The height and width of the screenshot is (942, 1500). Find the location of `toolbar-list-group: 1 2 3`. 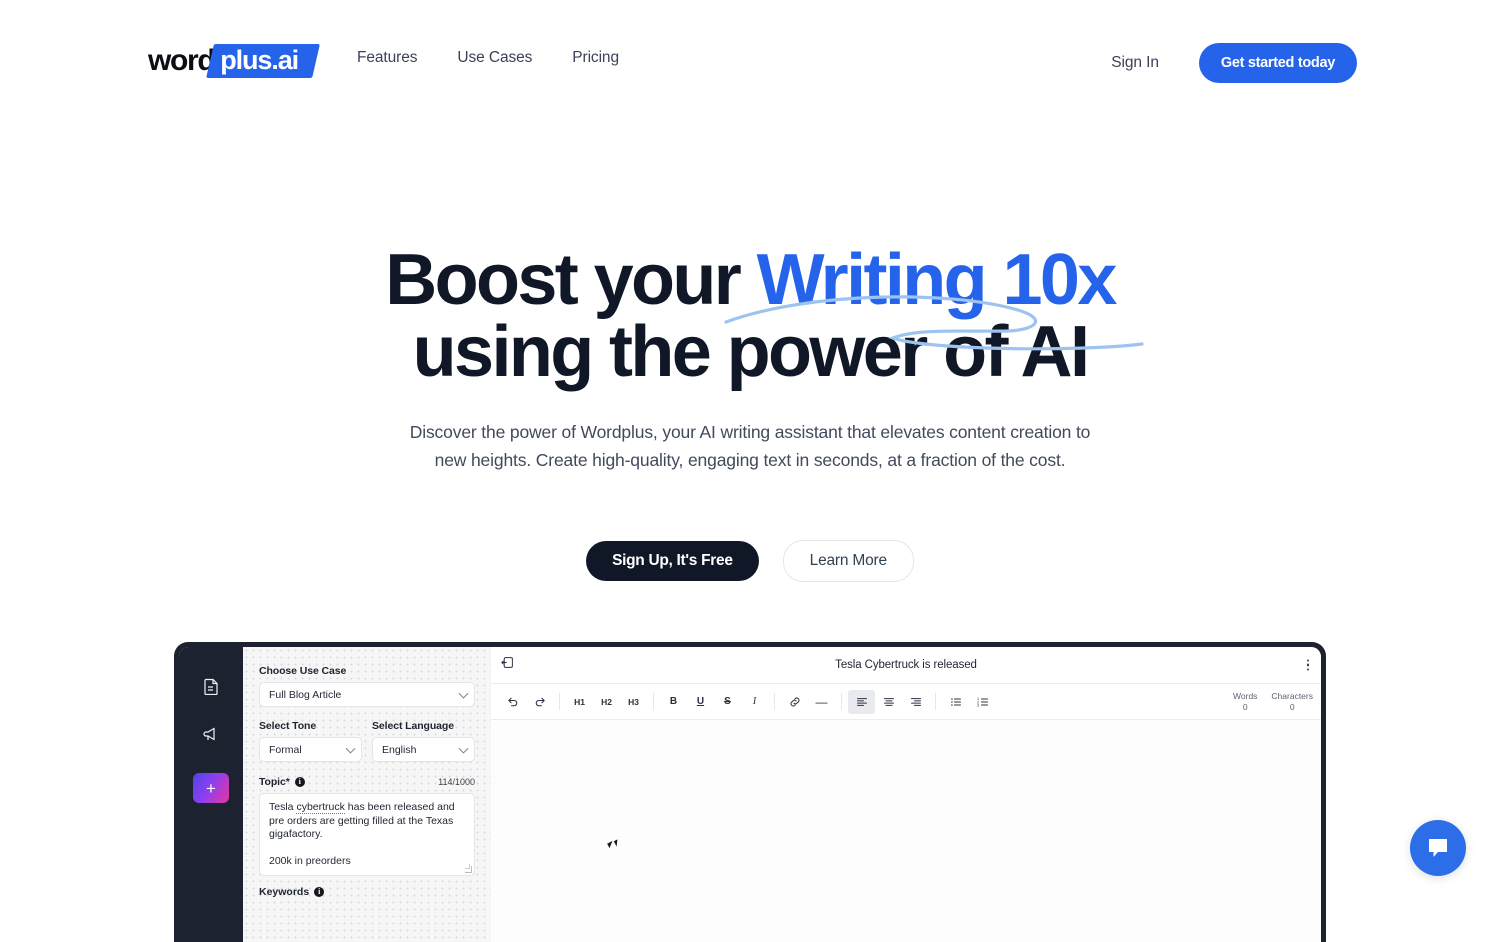

toolbar-list-group: 1 2 3 is located at coordinates (969, 702).